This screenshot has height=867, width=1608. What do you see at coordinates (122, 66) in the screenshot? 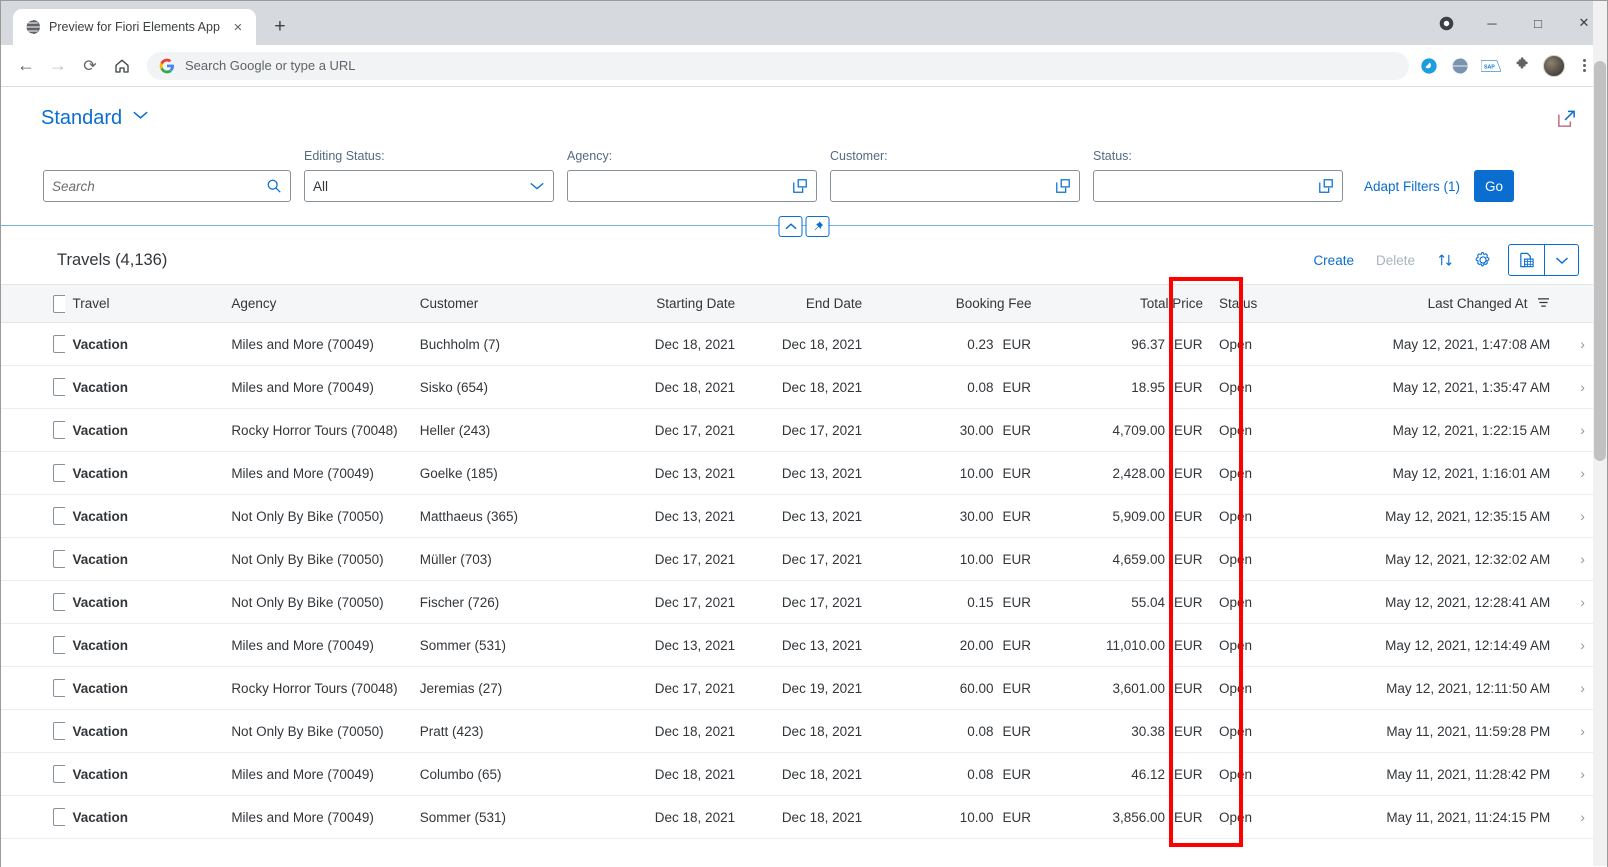
I see `home-icon` at bounding box center [122, 66].